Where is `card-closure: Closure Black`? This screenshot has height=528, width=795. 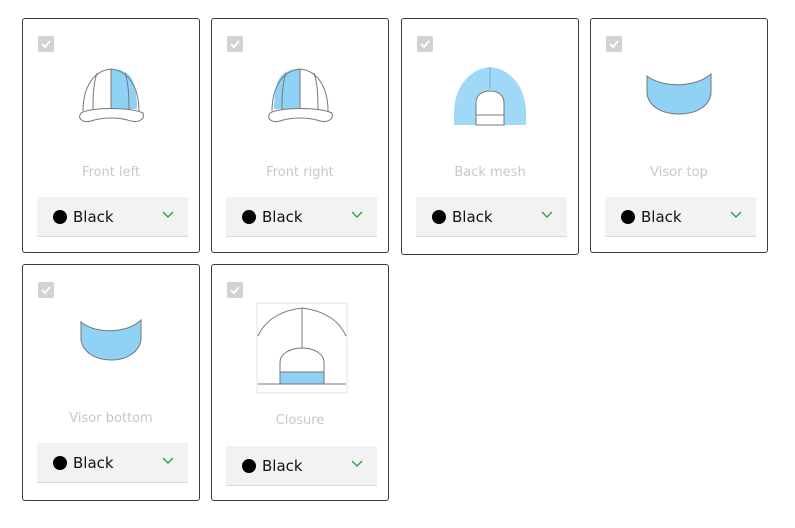 card-closure: Closure Black is located at coordinates (300, 382).